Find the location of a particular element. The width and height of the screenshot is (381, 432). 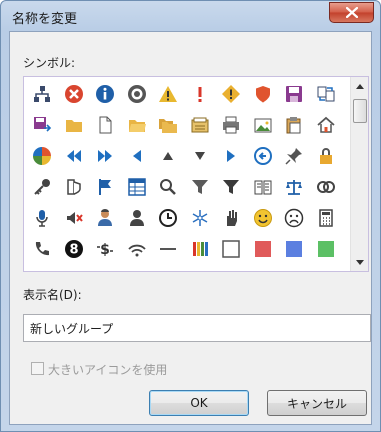

ok-button: OK is located at coordinates (199, 403).